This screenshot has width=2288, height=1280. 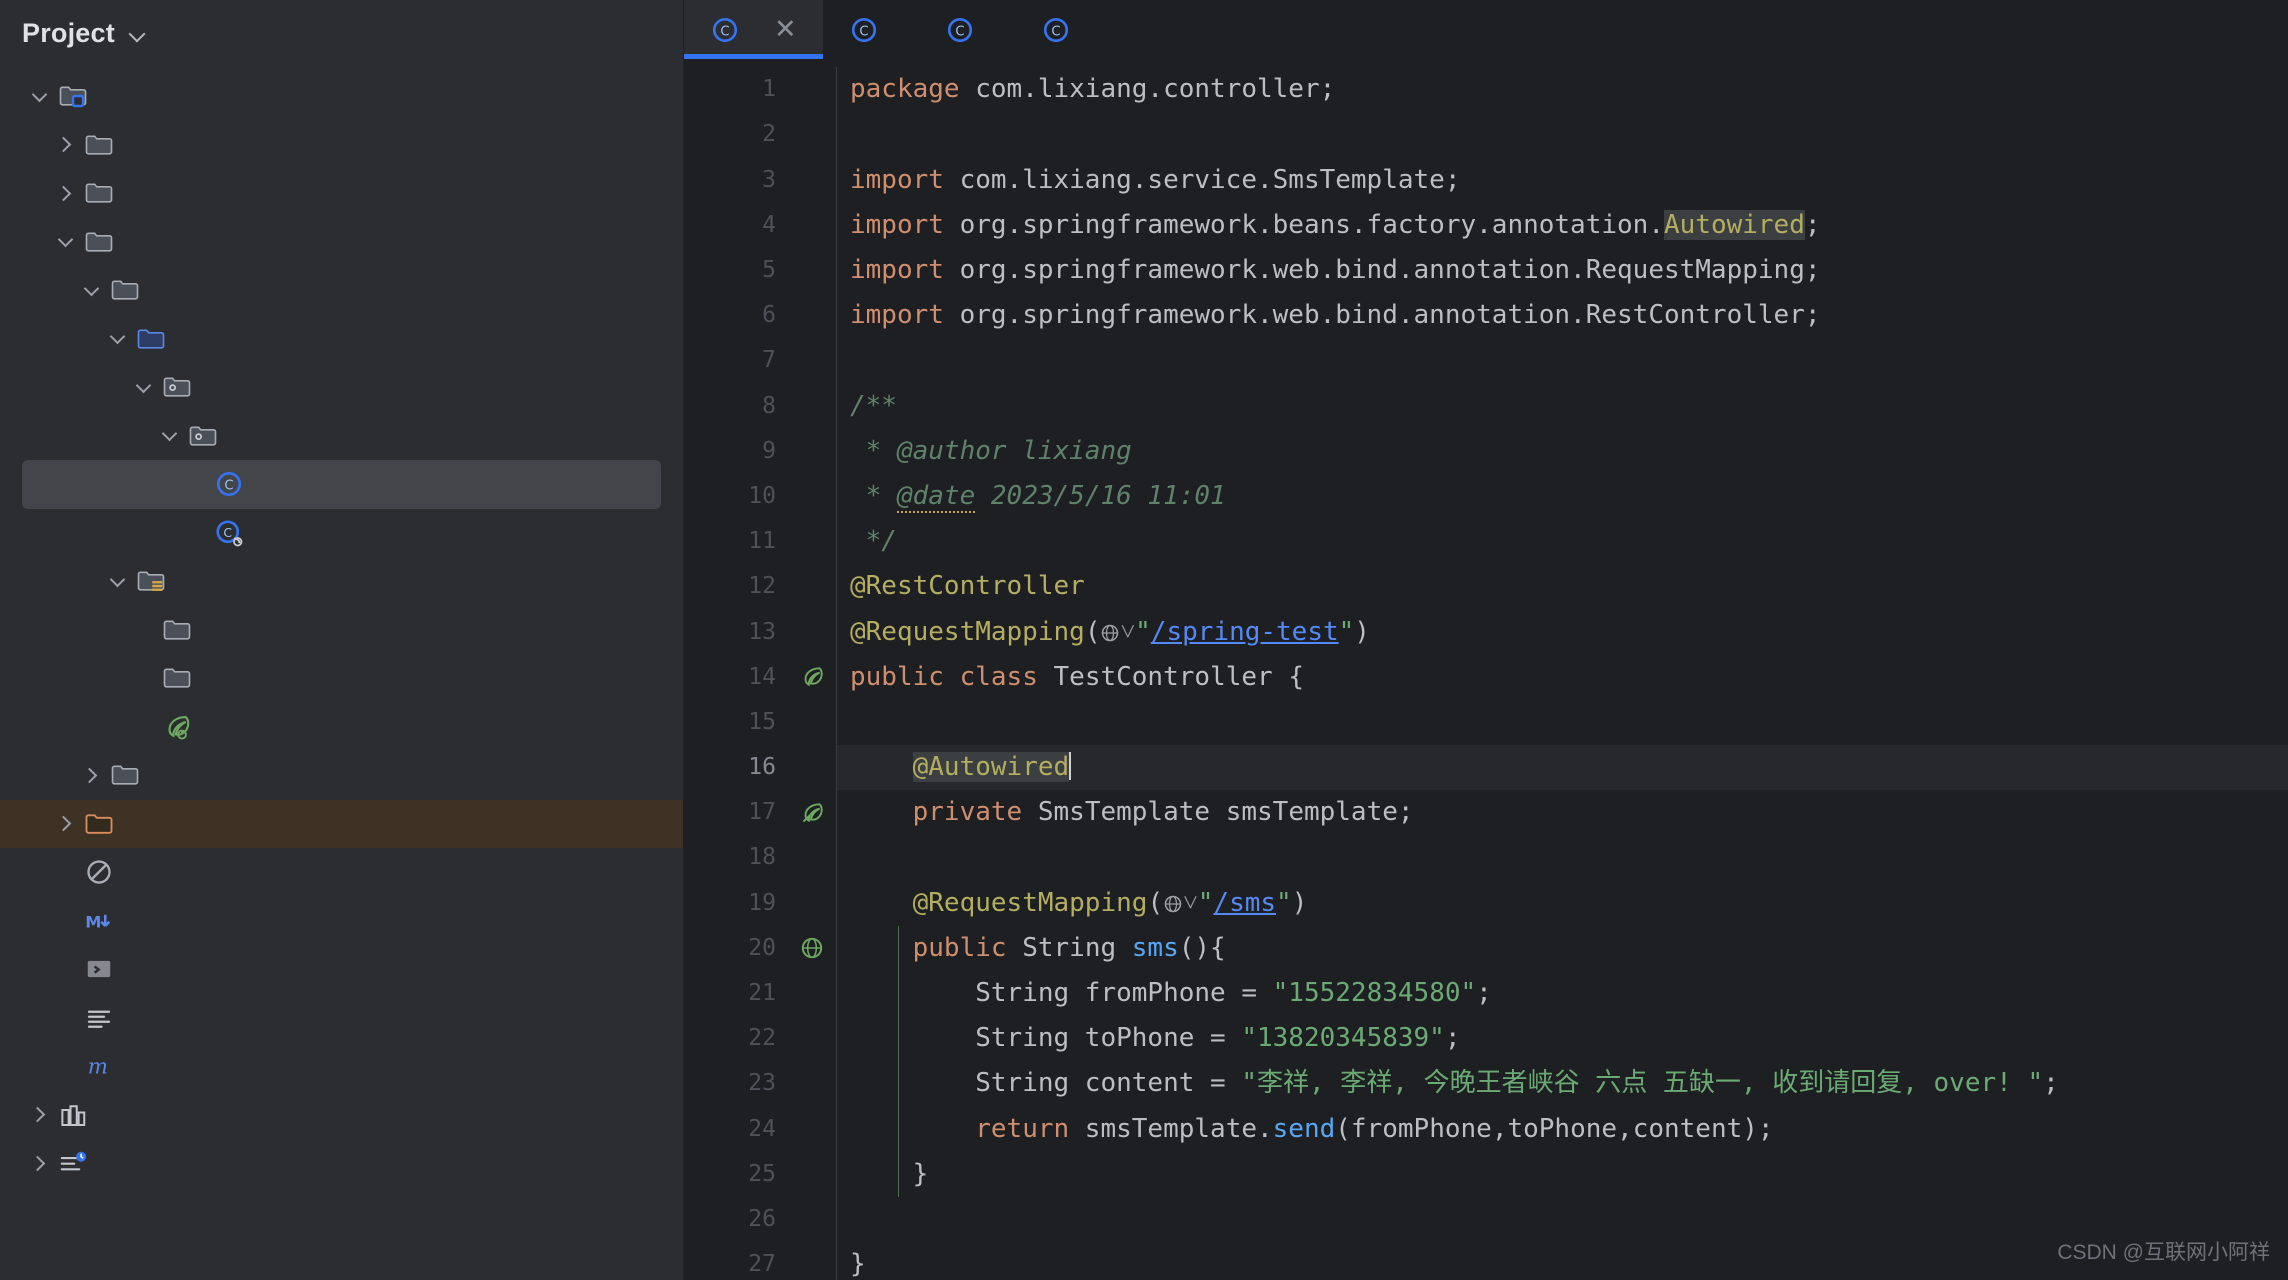 What do you see at coordinates (341, 921) in the screenshot?
I see `tree-item-help-md: M` at bounding box center [341, 921].